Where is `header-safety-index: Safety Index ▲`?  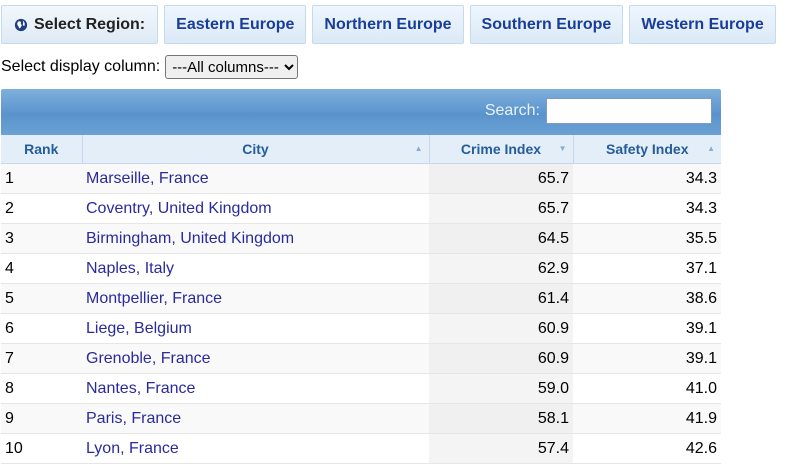 header-safety-index: Safety Index ▲ is located at coordinates (647, 149).